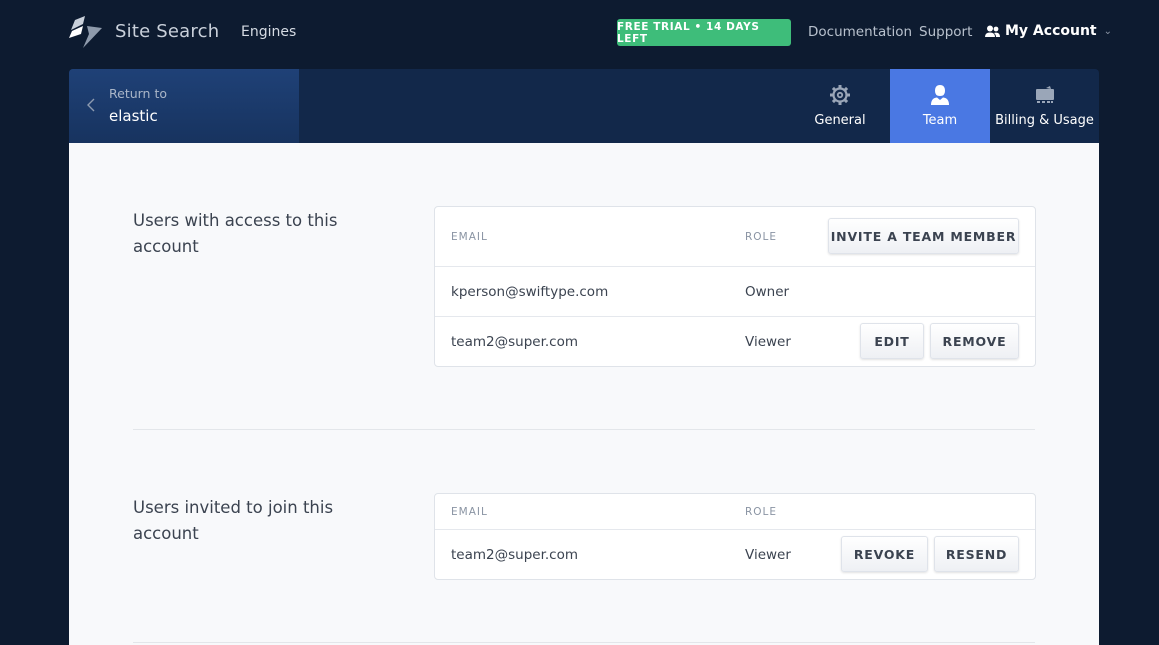 The height and width of the screenshot is (645, 1159). What do you see at coordinates (184, 106) in the screenshot?
I see `return-to-engine-button: Return to elastic` at bounding box center [184, 106].